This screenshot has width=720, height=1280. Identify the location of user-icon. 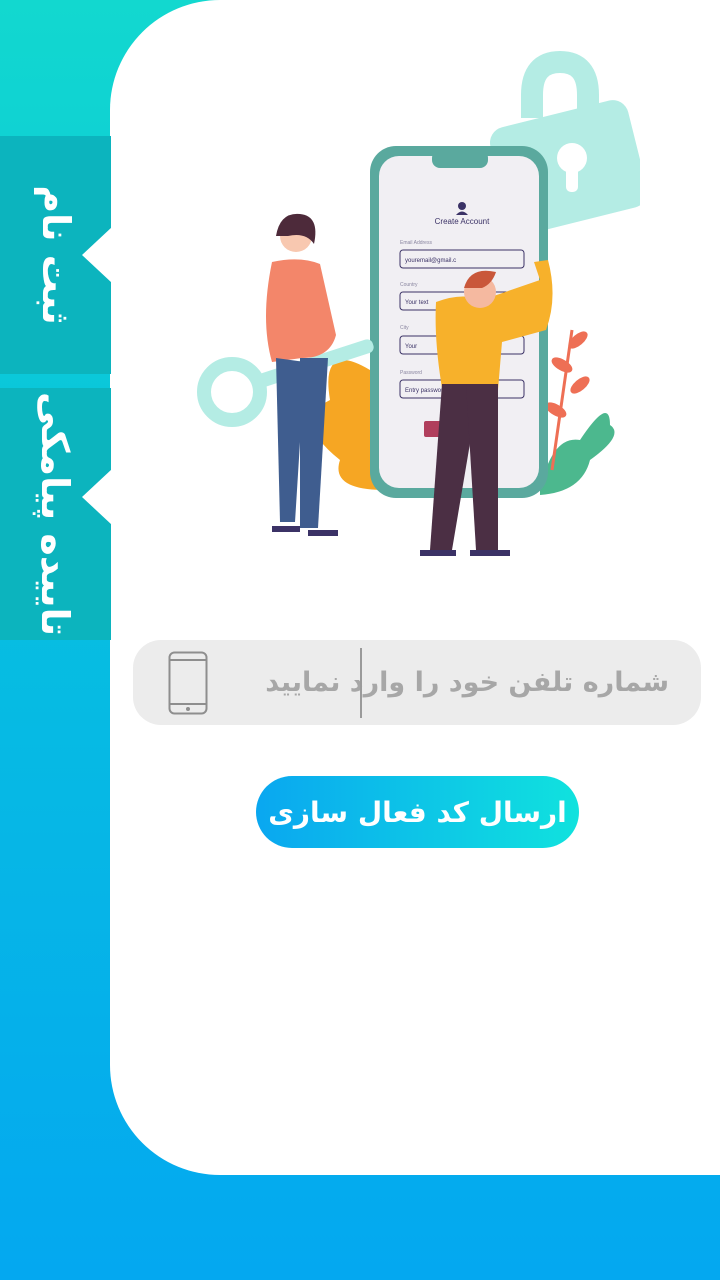
(462, 206).